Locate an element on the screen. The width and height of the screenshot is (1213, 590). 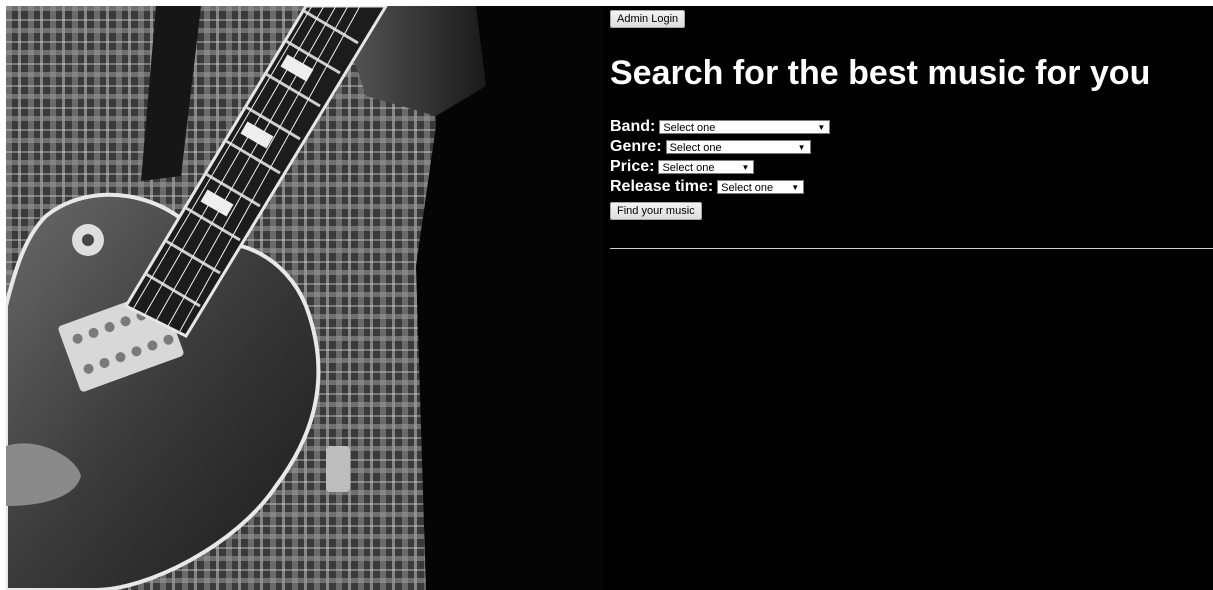
release-time-select: Select one ▼ is located at coordinates (761, 187).